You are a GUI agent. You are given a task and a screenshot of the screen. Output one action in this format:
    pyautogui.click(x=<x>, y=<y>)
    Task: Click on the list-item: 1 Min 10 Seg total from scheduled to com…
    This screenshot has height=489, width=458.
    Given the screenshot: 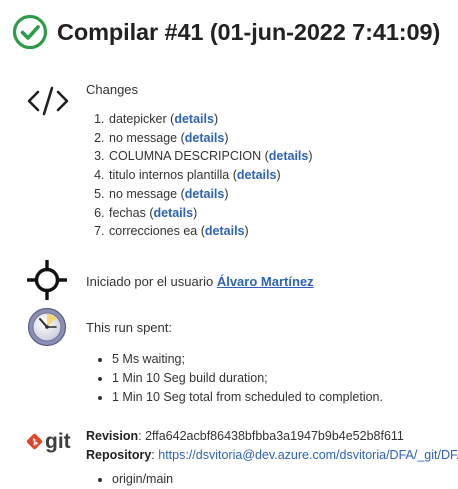 What is the action you would take?
    pyautogui.click(x=247, y=397)
    